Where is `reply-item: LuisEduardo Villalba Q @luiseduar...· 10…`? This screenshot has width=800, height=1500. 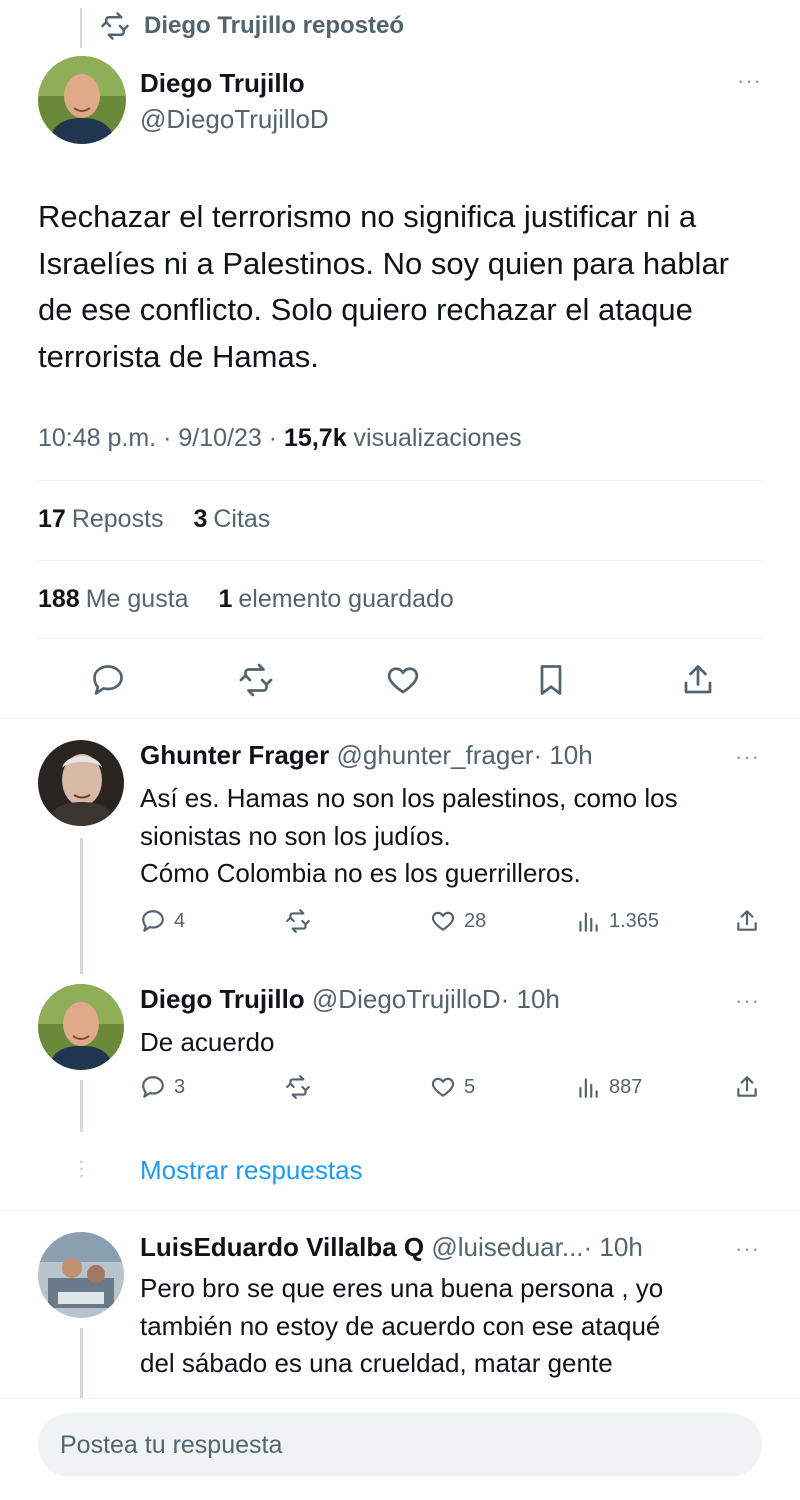 reply-item: LuisEduardo Villalba Q @luiseduar...· 10… is located at coordinates (400, 1312).